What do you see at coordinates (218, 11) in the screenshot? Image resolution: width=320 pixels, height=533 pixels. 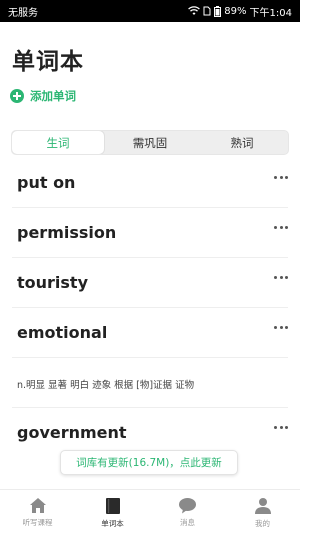 I see `battery-icon` at bounding box center [218, 11].